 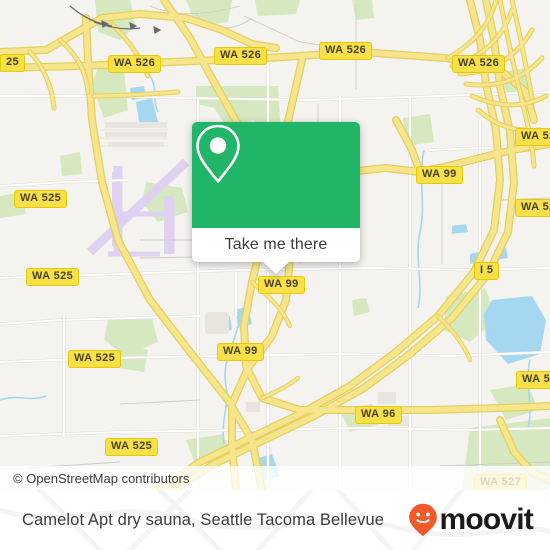 What do you see at coordinates (41, 199) in the screenshot?
I see `shield-wa-525-a: WA 525` at bounding box center [41, 199].